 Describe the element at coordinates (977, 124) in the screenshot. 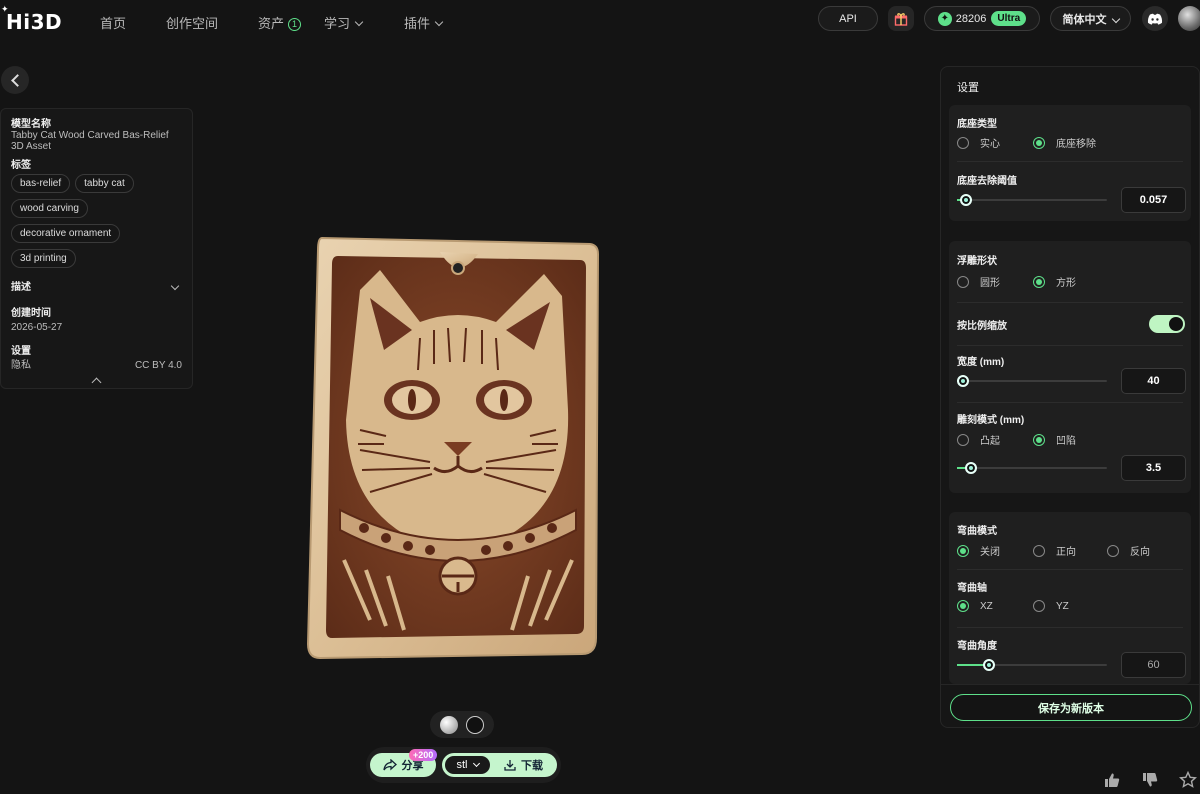

I see `base-type-label: 底座类型` at that location.